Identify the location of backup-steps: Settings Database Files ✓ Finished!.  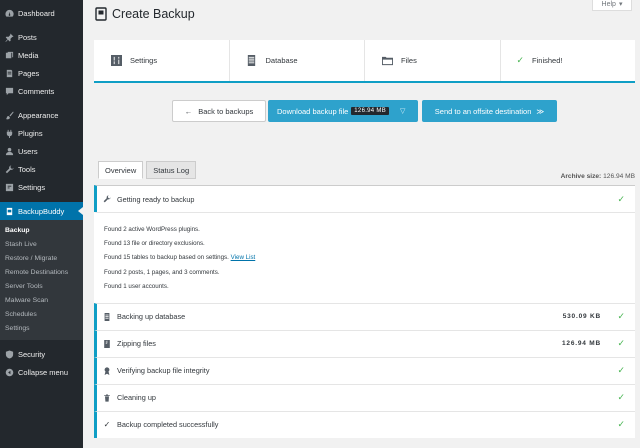
(364, 61).